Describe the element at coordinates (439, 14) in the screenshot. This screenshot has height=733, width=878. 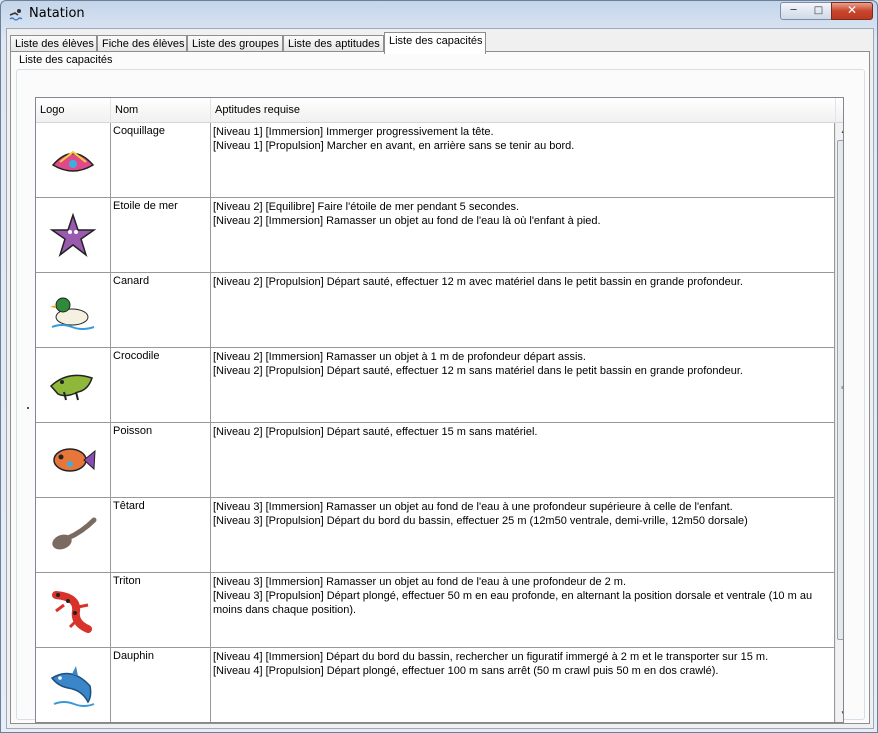
I see `title-bar: Natation ─ □ ✕` at that location.